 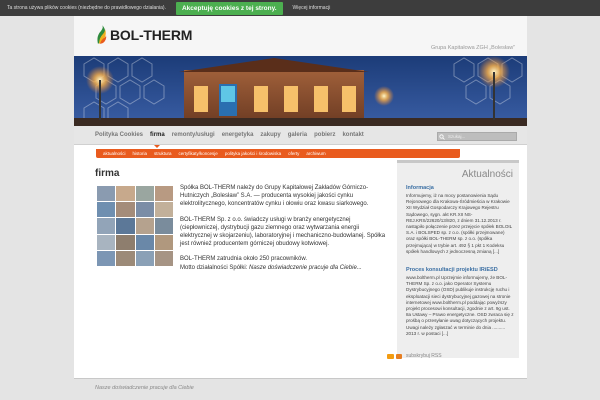 I want to click on page-title: firma, so click(x=107, y=173).